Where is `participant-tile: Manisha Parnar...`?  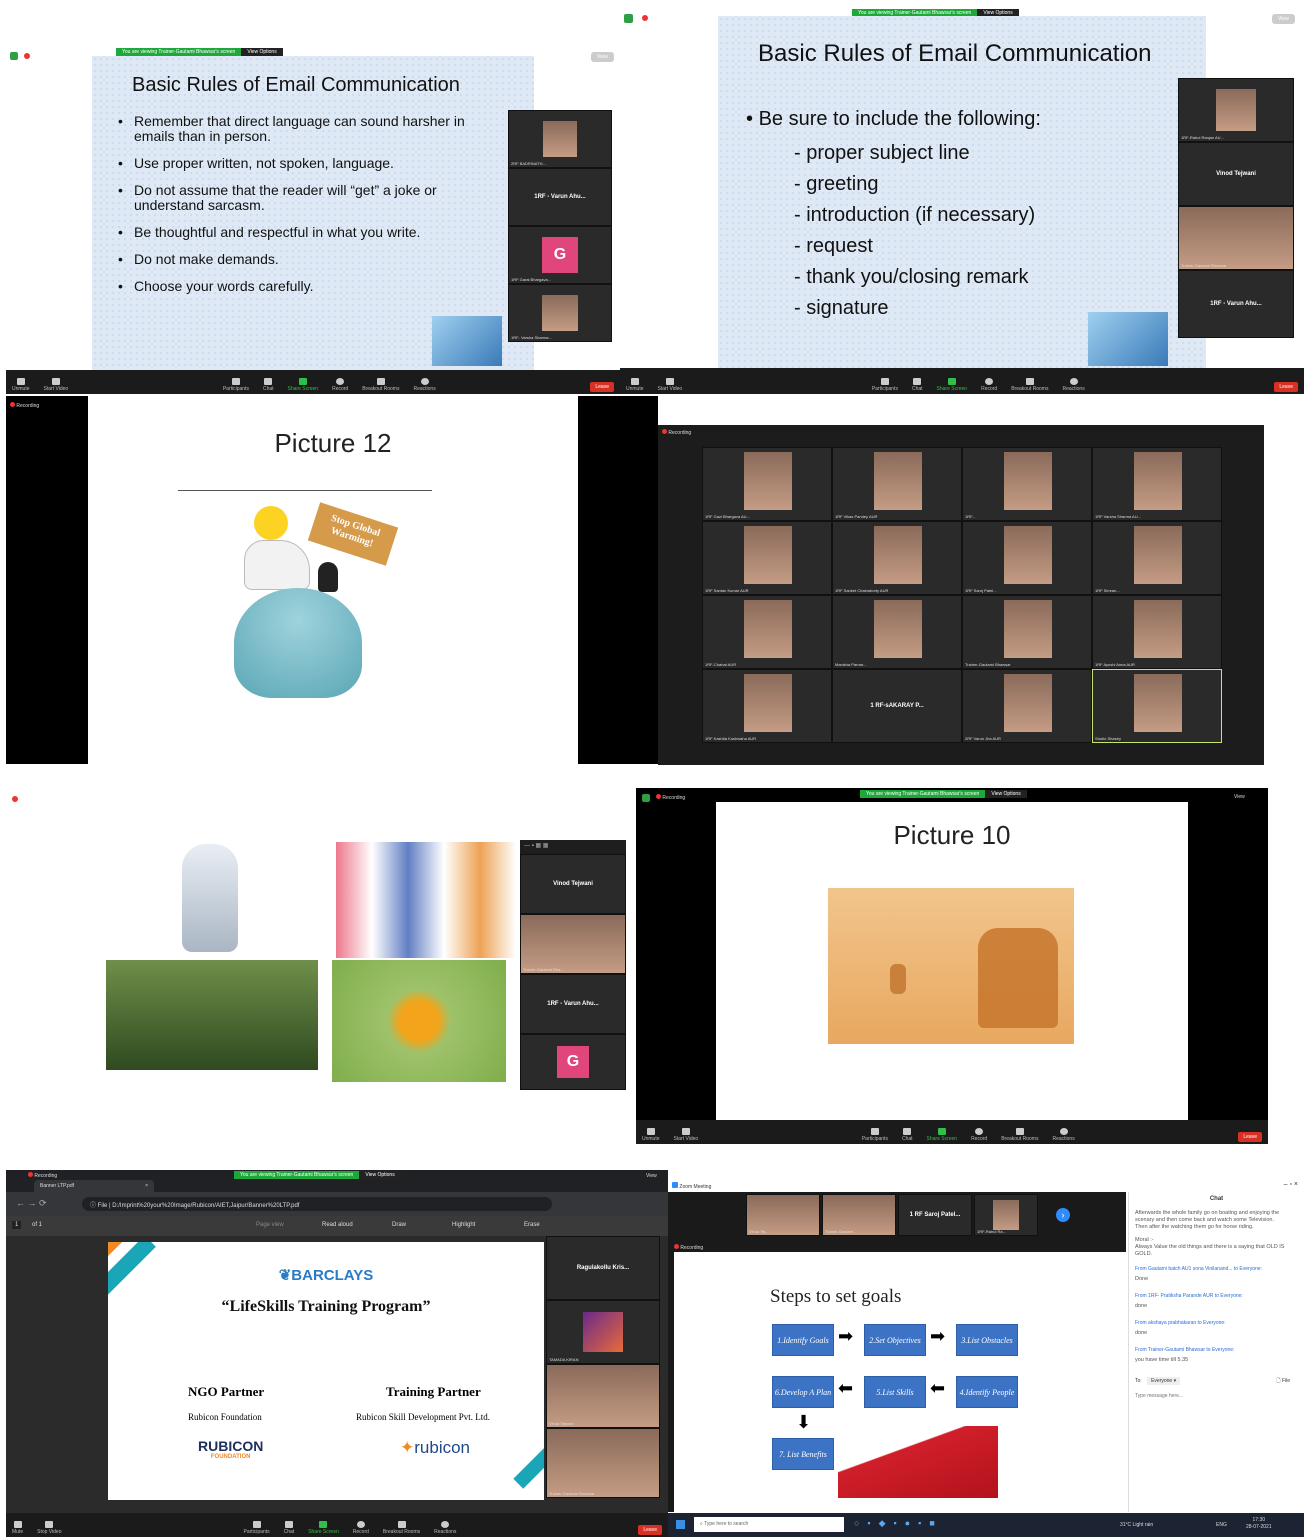
participant-tile: Manisha Parnar... is located at coordinates (897, 632).